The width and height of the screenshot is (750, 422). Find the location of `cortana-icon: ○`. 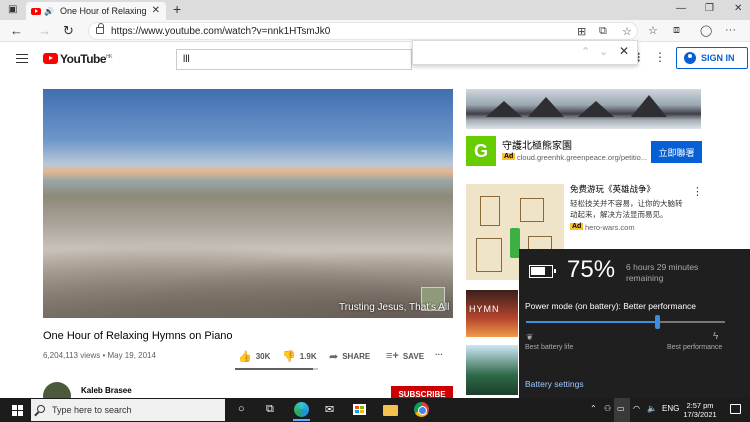

cortana-icon: ○ is located at coordinates (241, 409).